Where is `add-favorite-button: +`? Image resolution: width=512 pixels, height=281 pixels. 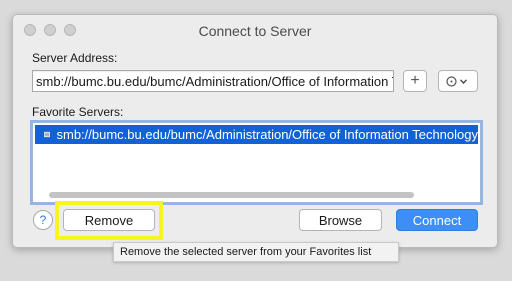
add-favorite-button: + is located at coordinates (415, 81).